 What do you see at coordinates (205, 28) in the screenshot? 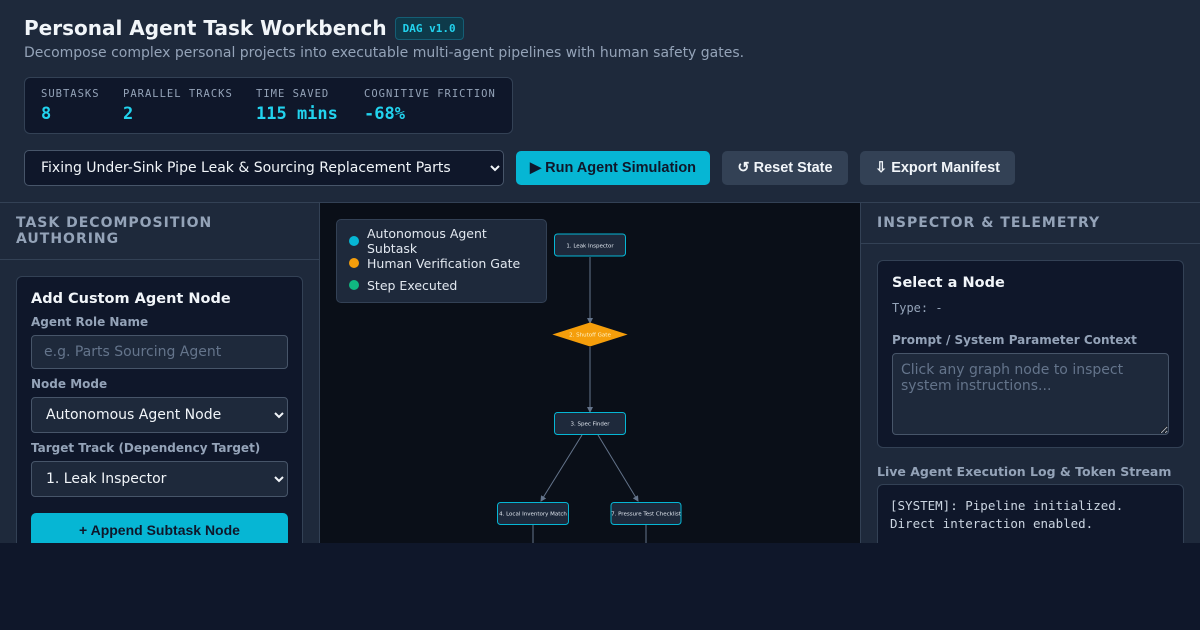
I see `page-title: Personal Agent Task Workbench` at bounding box center [205, 28].